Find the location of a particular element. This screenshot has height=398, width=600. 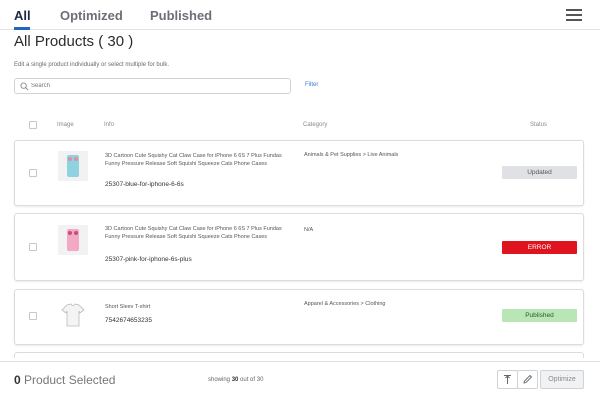

status-badge: ERROR is located at coordinates (539, 247).